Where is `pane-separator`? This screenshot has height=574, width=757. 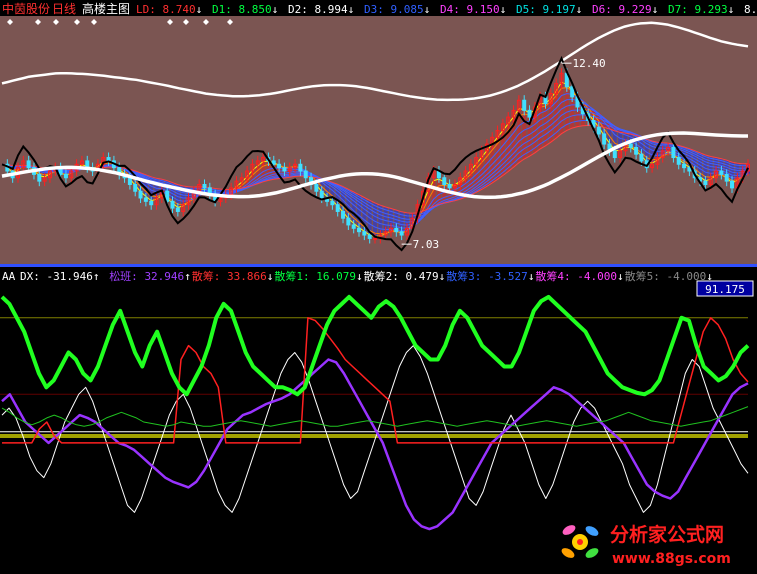
pane-separator is located at coordinates (378, 265).